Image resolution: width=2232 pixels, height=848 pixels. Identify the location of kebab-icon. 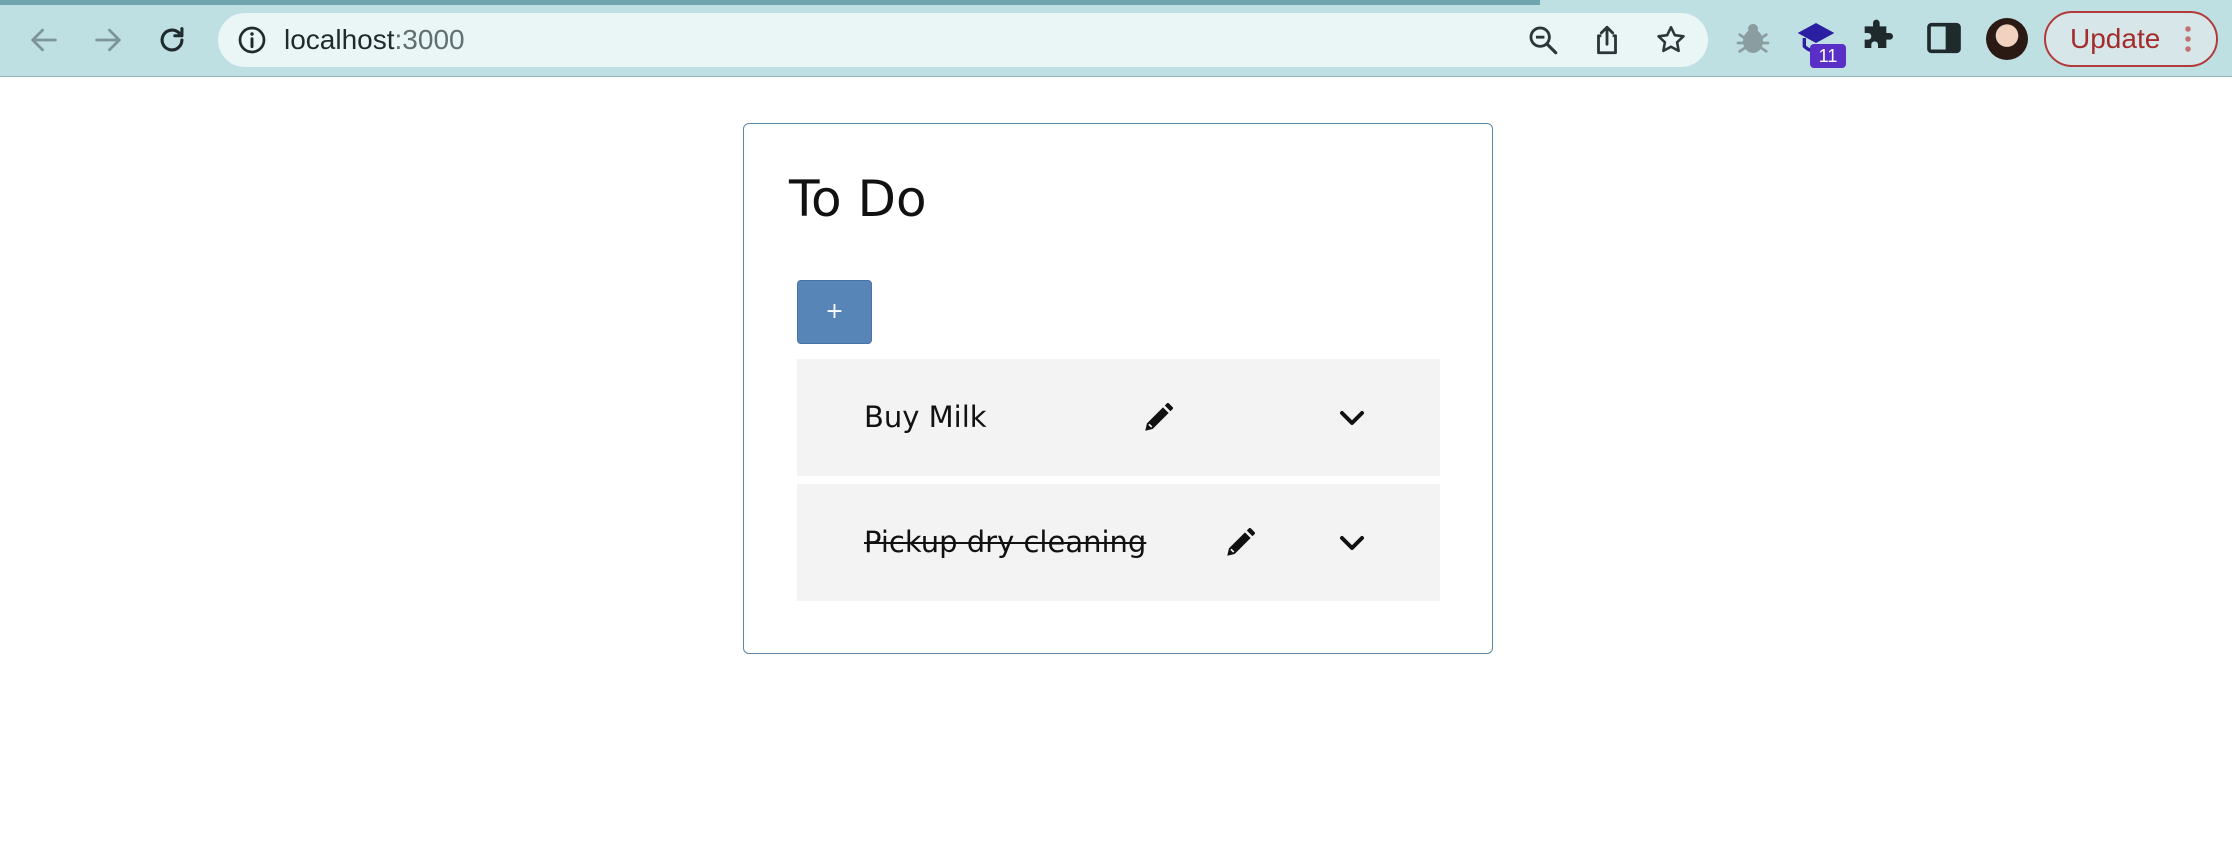
(2188, 39).